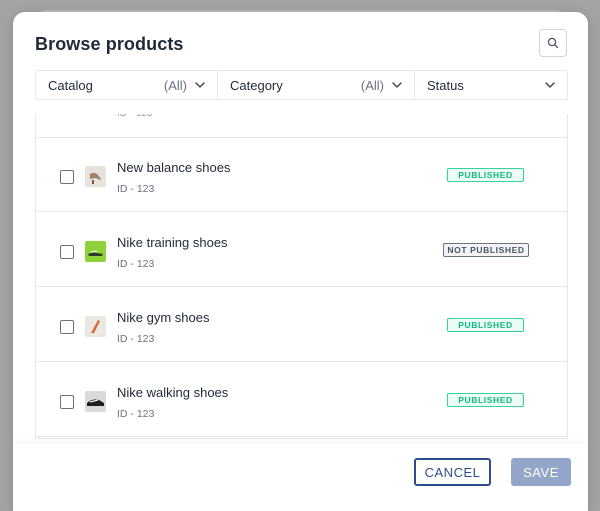  What do you see at coordinates (301, 325) in the screenshot?
I see `table-row: Nike gym shoes ID - 123 PUBLISHED` at bounding box center [301, 325].